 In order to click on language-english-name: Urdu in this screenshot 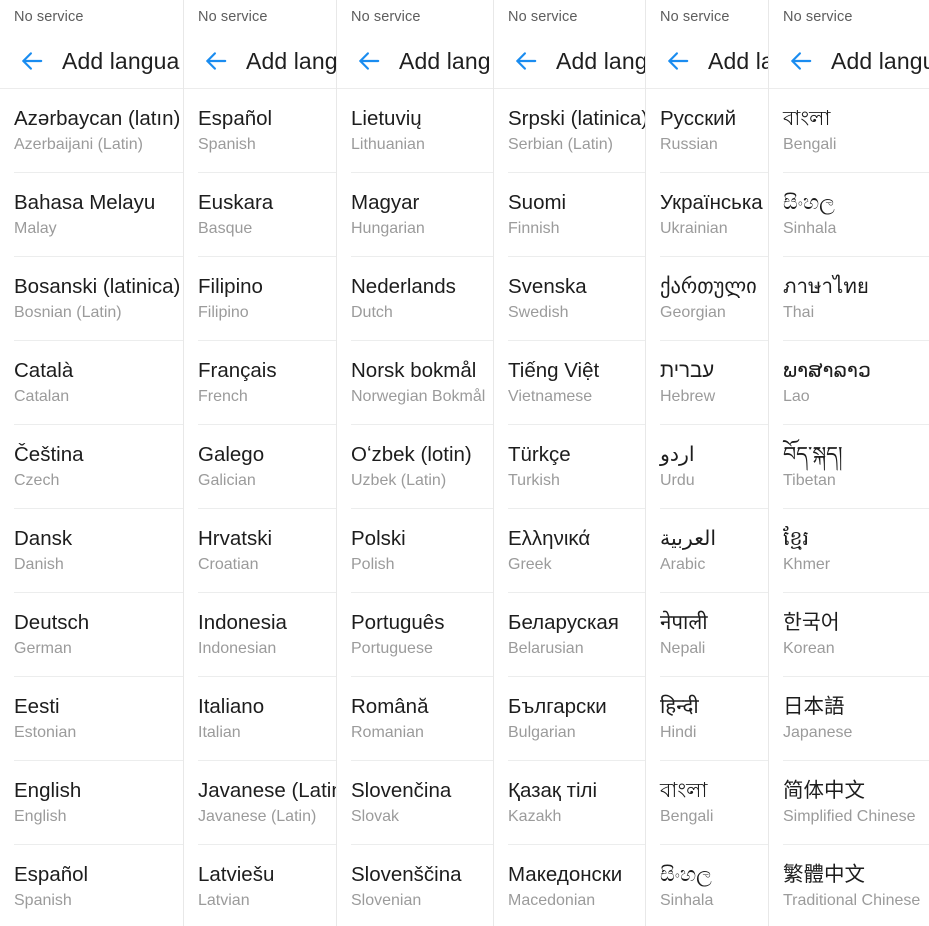, I will do `click(677, 480)`.